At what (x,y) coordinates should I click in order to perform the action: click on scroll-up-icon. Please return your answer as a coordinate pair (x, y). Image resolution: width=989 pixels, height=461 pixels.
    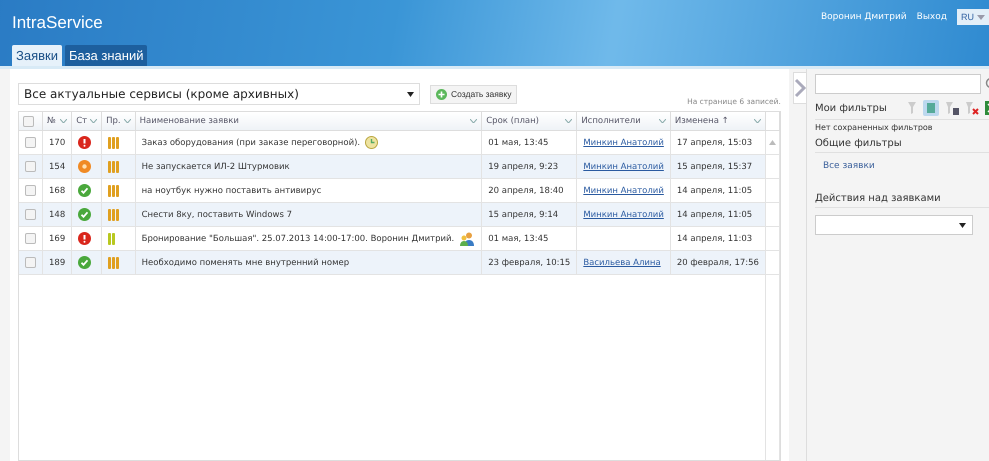
    Looking at the image, I should click on (772, 142).